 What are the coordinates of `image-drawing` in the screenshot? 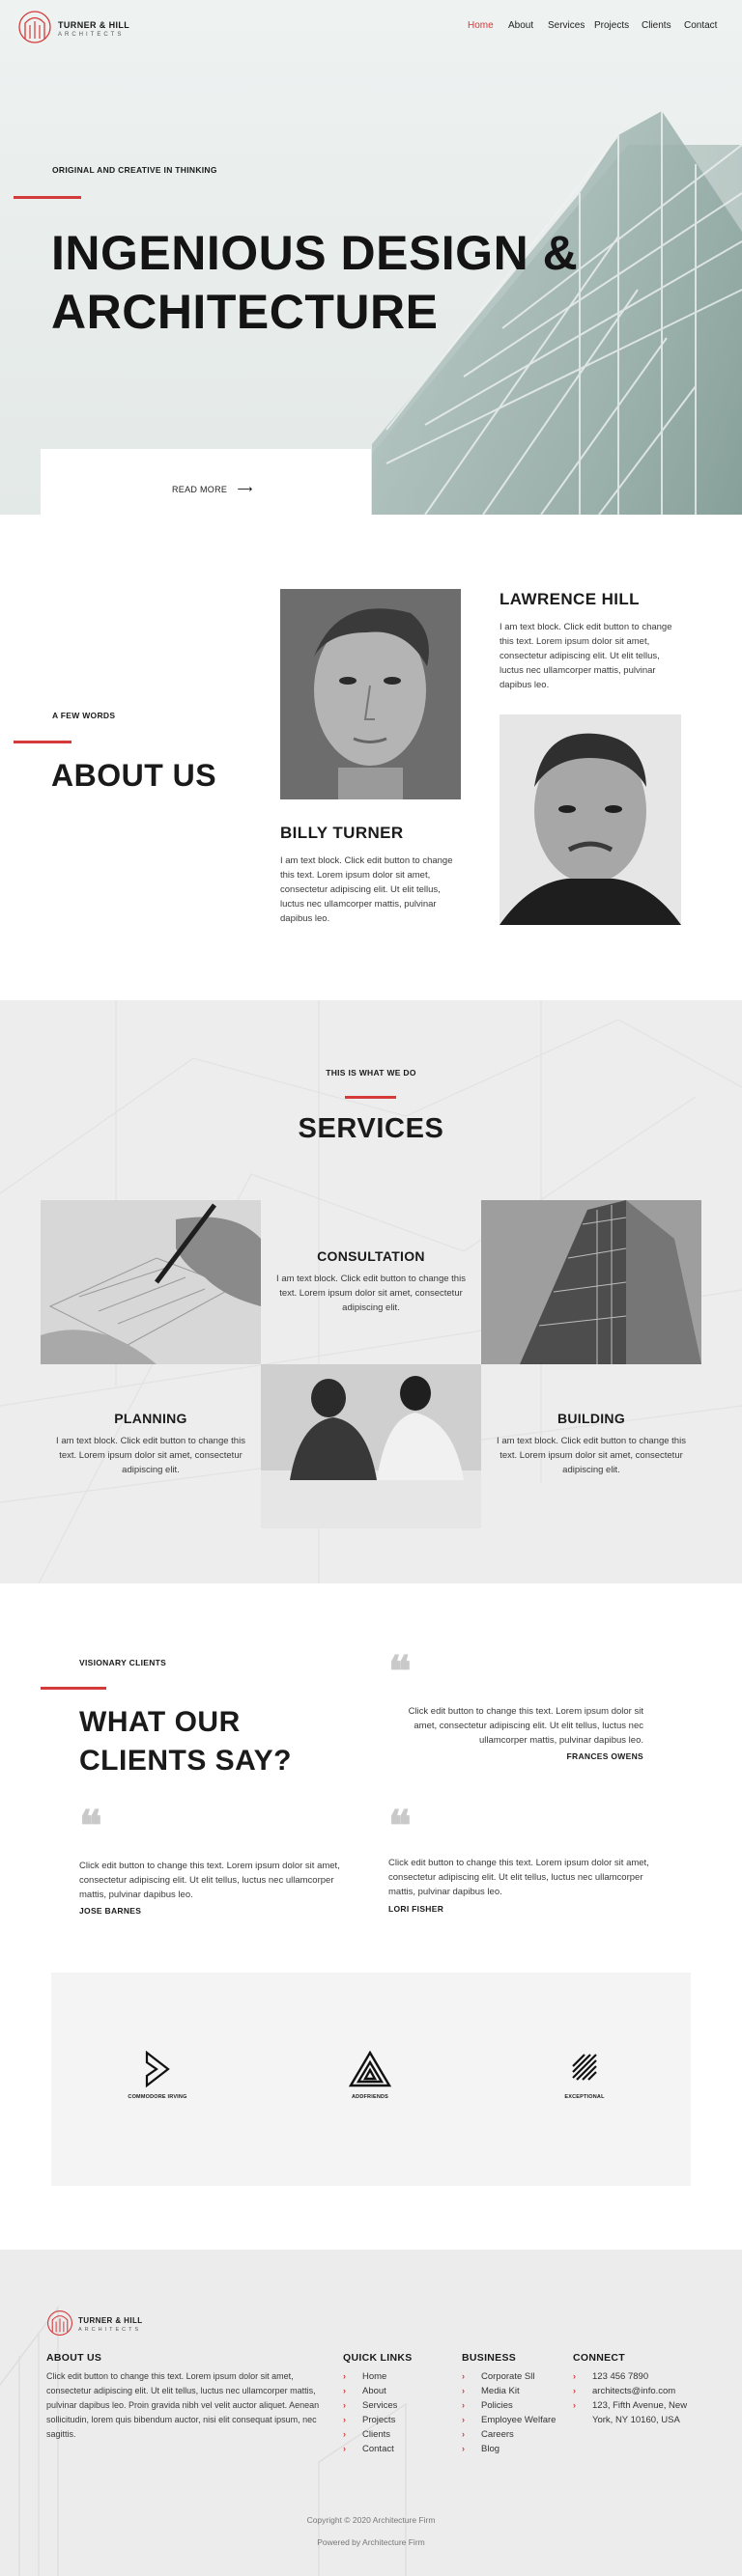 It's located at (151, 1282).